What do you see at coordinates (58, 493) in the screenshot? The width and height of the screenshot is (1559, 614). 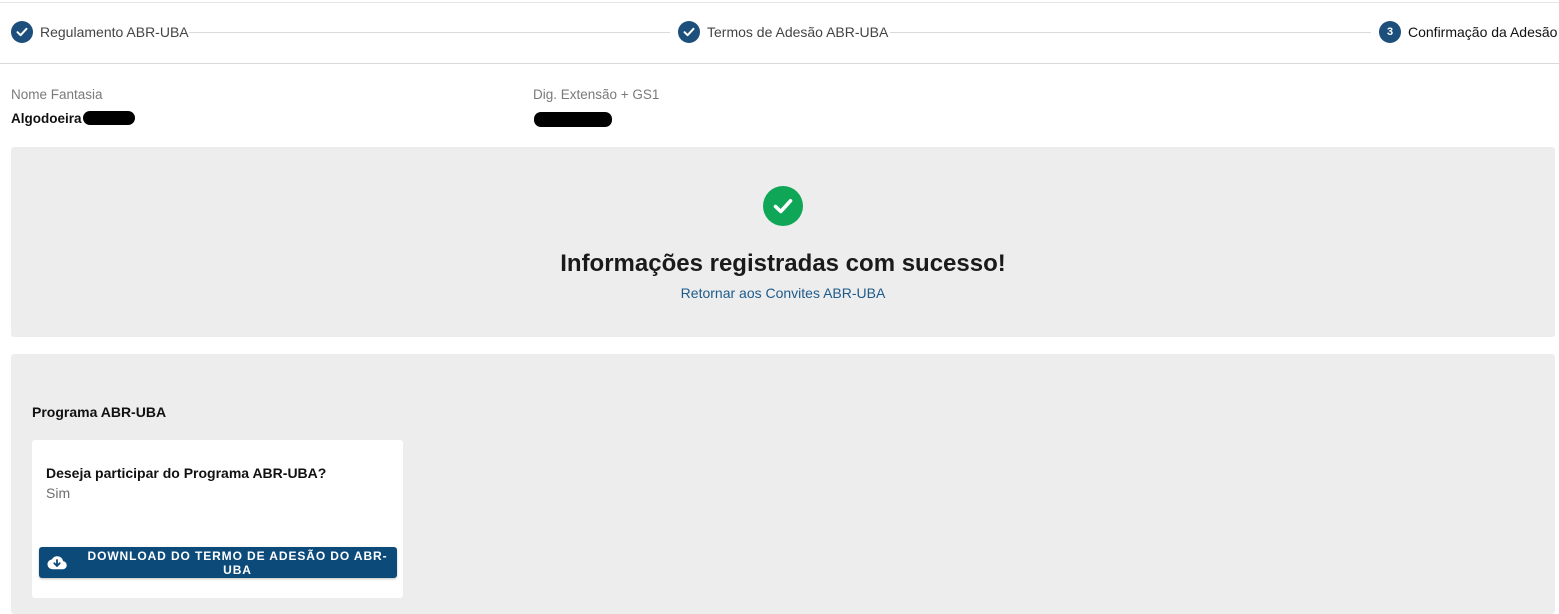 I see `participation-answer: Sim` at bounding box center [58, 493].